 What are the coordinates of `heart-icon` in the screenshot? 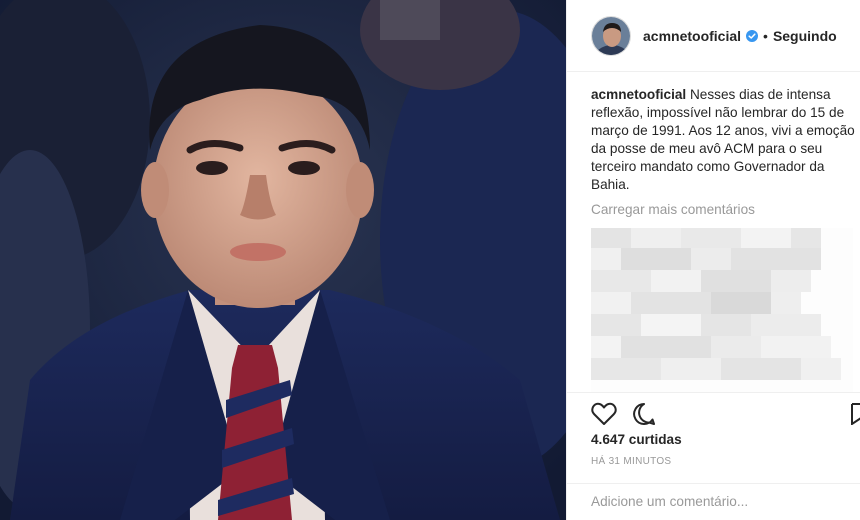 It's located at (604, 414).